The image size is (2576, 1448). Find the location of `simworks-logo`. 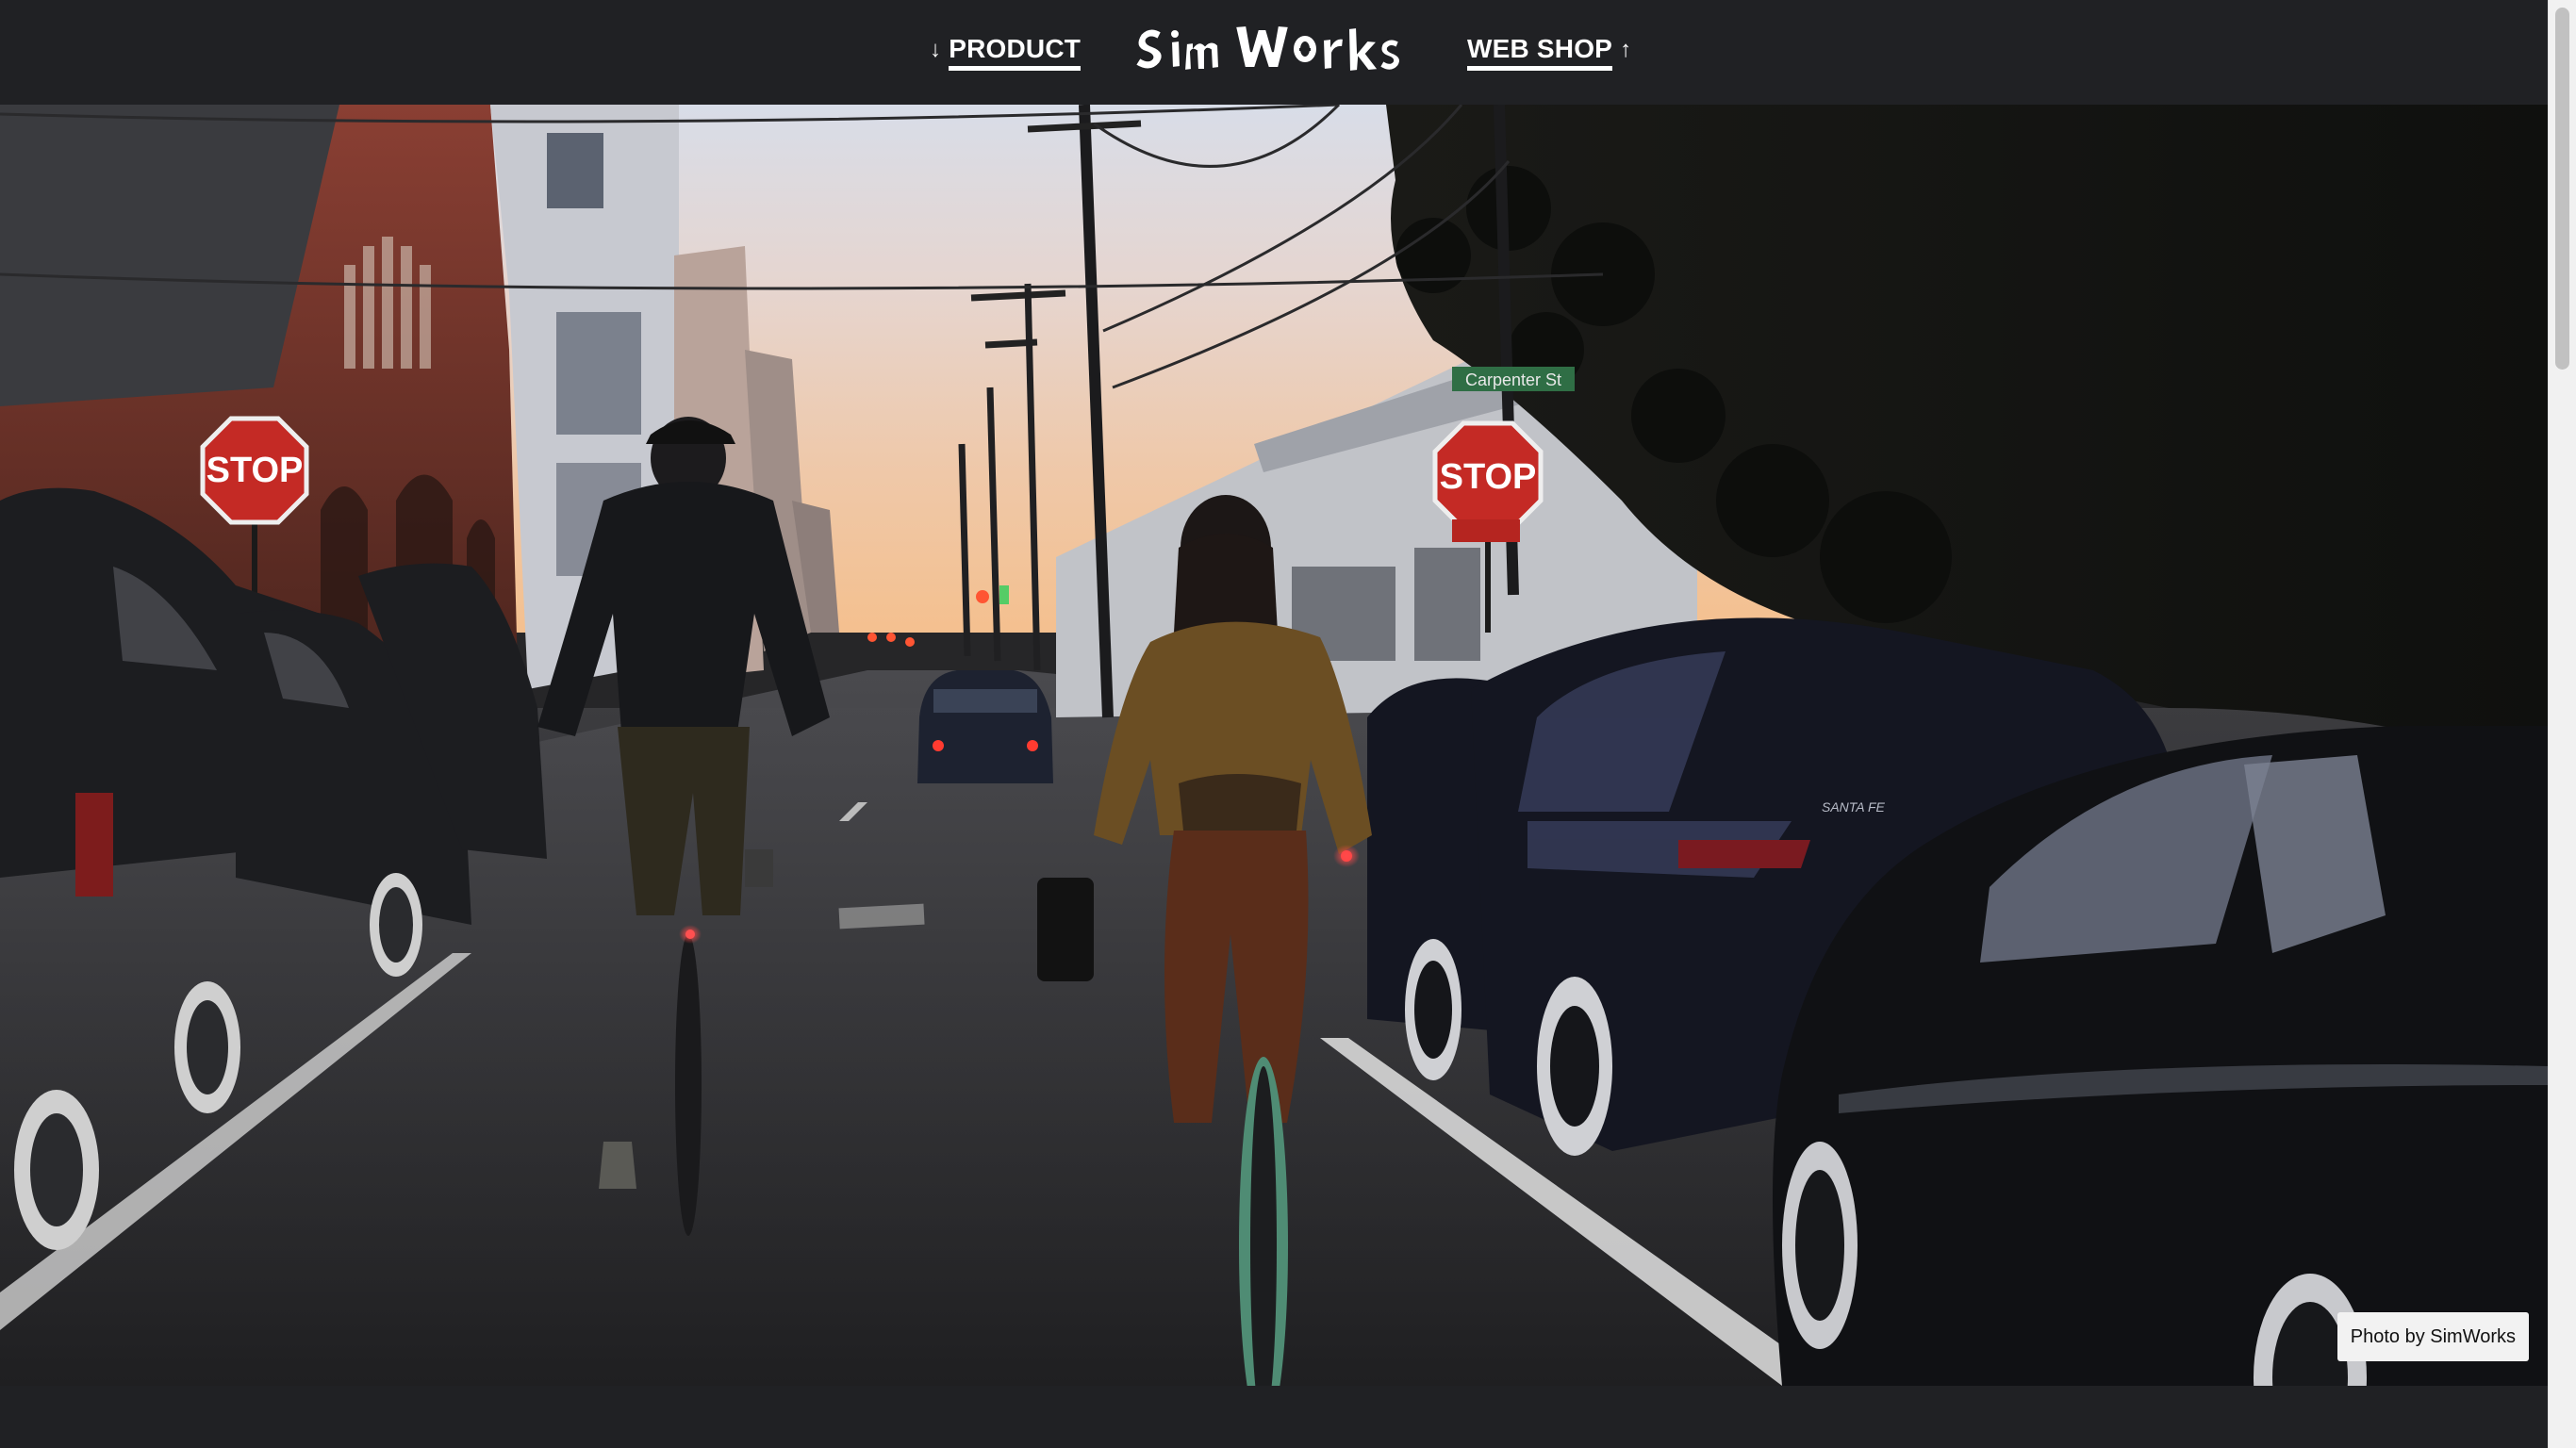

simworks-logo is located at coordinates (1271, 47).